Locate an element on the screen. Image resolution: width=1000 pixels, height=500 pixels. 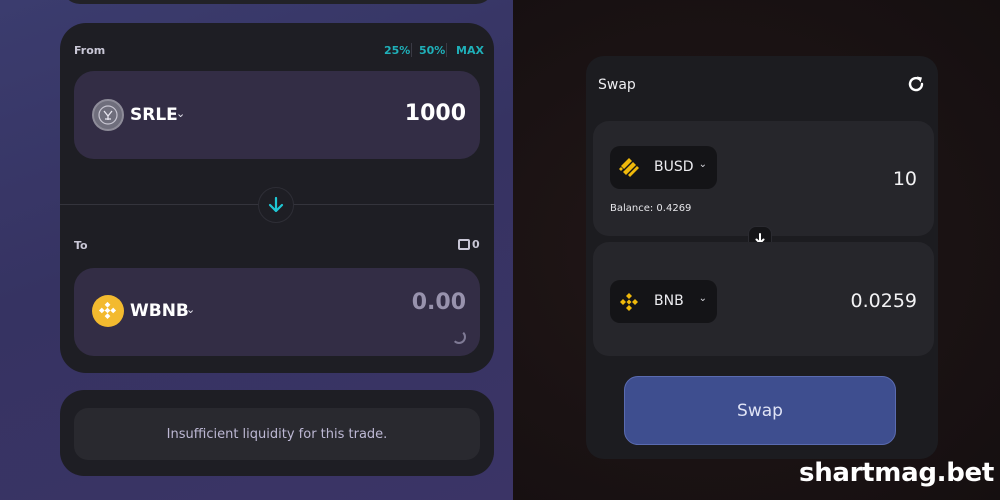
liquidity-warning: Insufficient liquidity for this trade. is located at coordinates (277, 434).